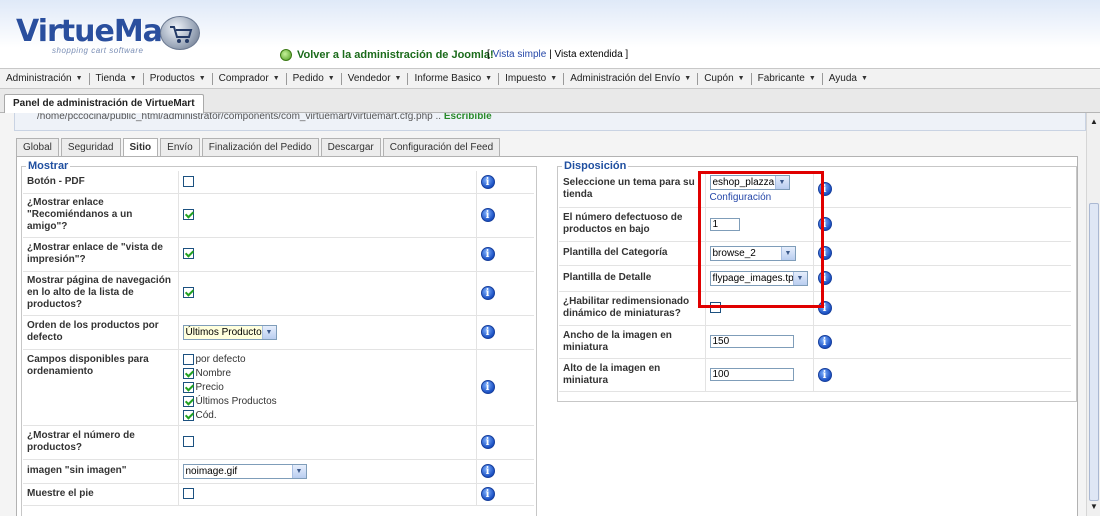 This screenshot has width=1100, height=516. What do you see at coordinates (108, 35) in the screenshot?
I see `virtuemart-logo: VirtueMart shopping cart software` at bounding box center [108, 35].